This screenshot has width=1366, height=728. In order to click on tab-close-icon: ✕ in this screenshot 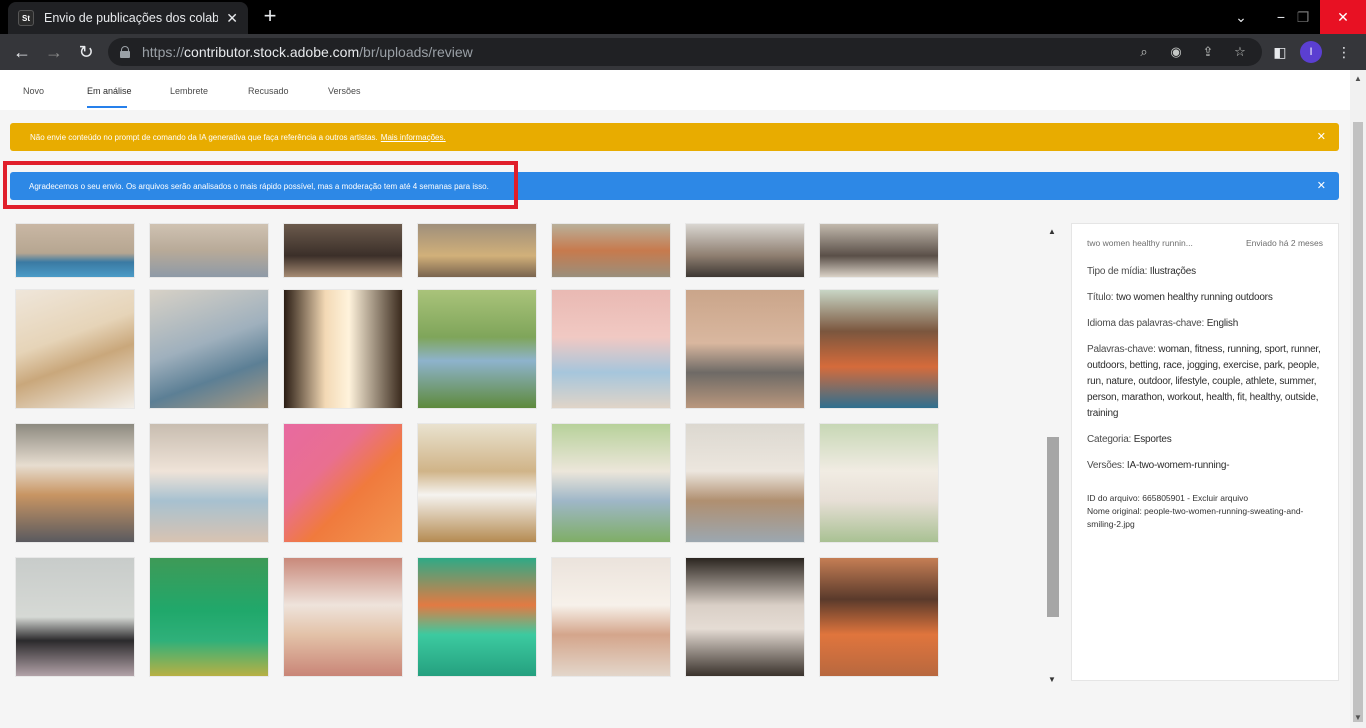, I will do `click(232, 18)`.